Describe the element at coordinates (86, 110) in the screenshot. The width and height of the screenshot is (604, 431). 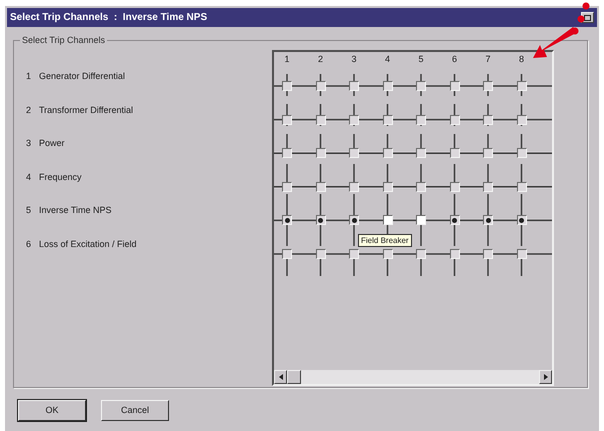
I see `channel-label: Transformer Differential` at that location.